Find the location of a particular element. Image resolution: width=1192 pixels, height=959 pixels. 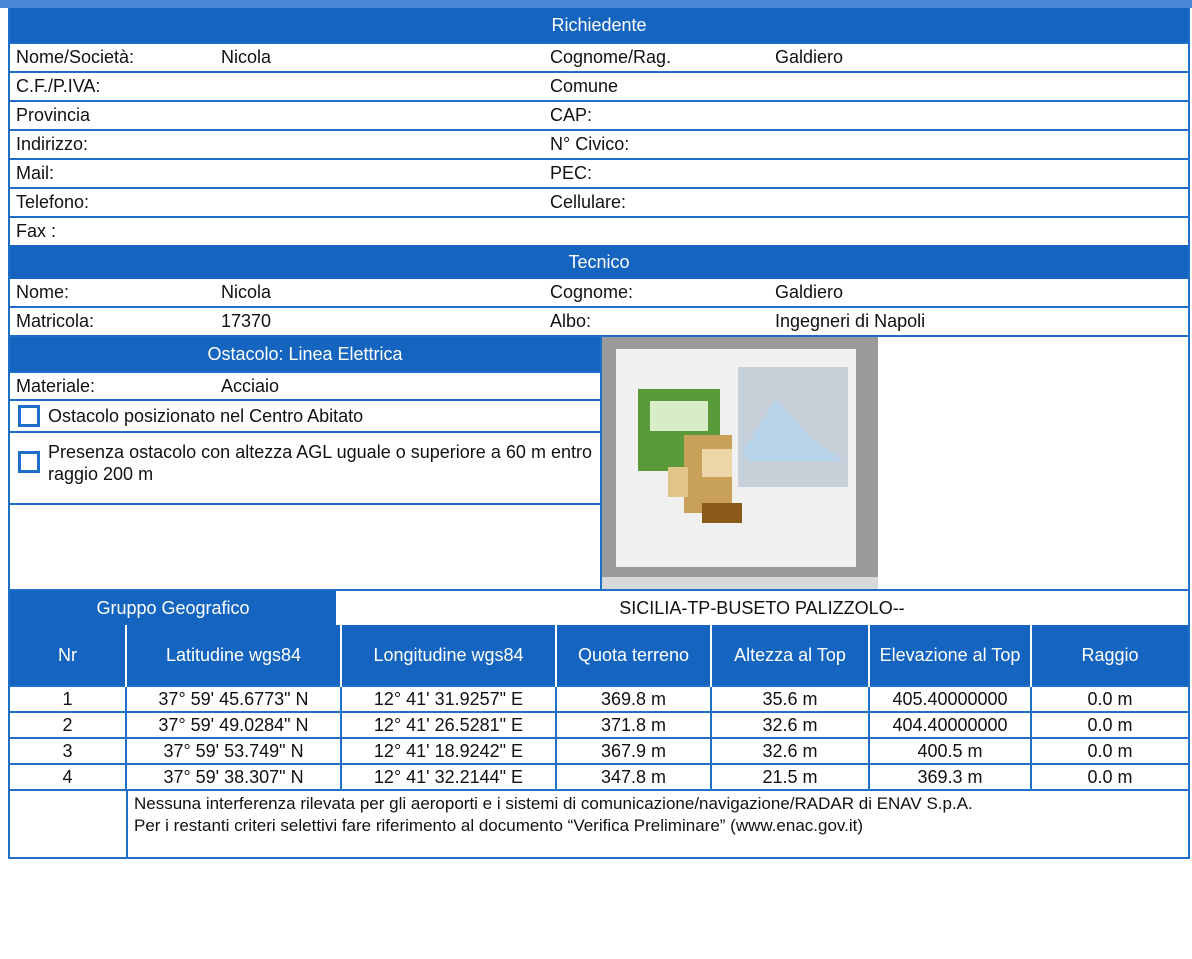

label: Cellulare: is located at coordinates (588, 202).